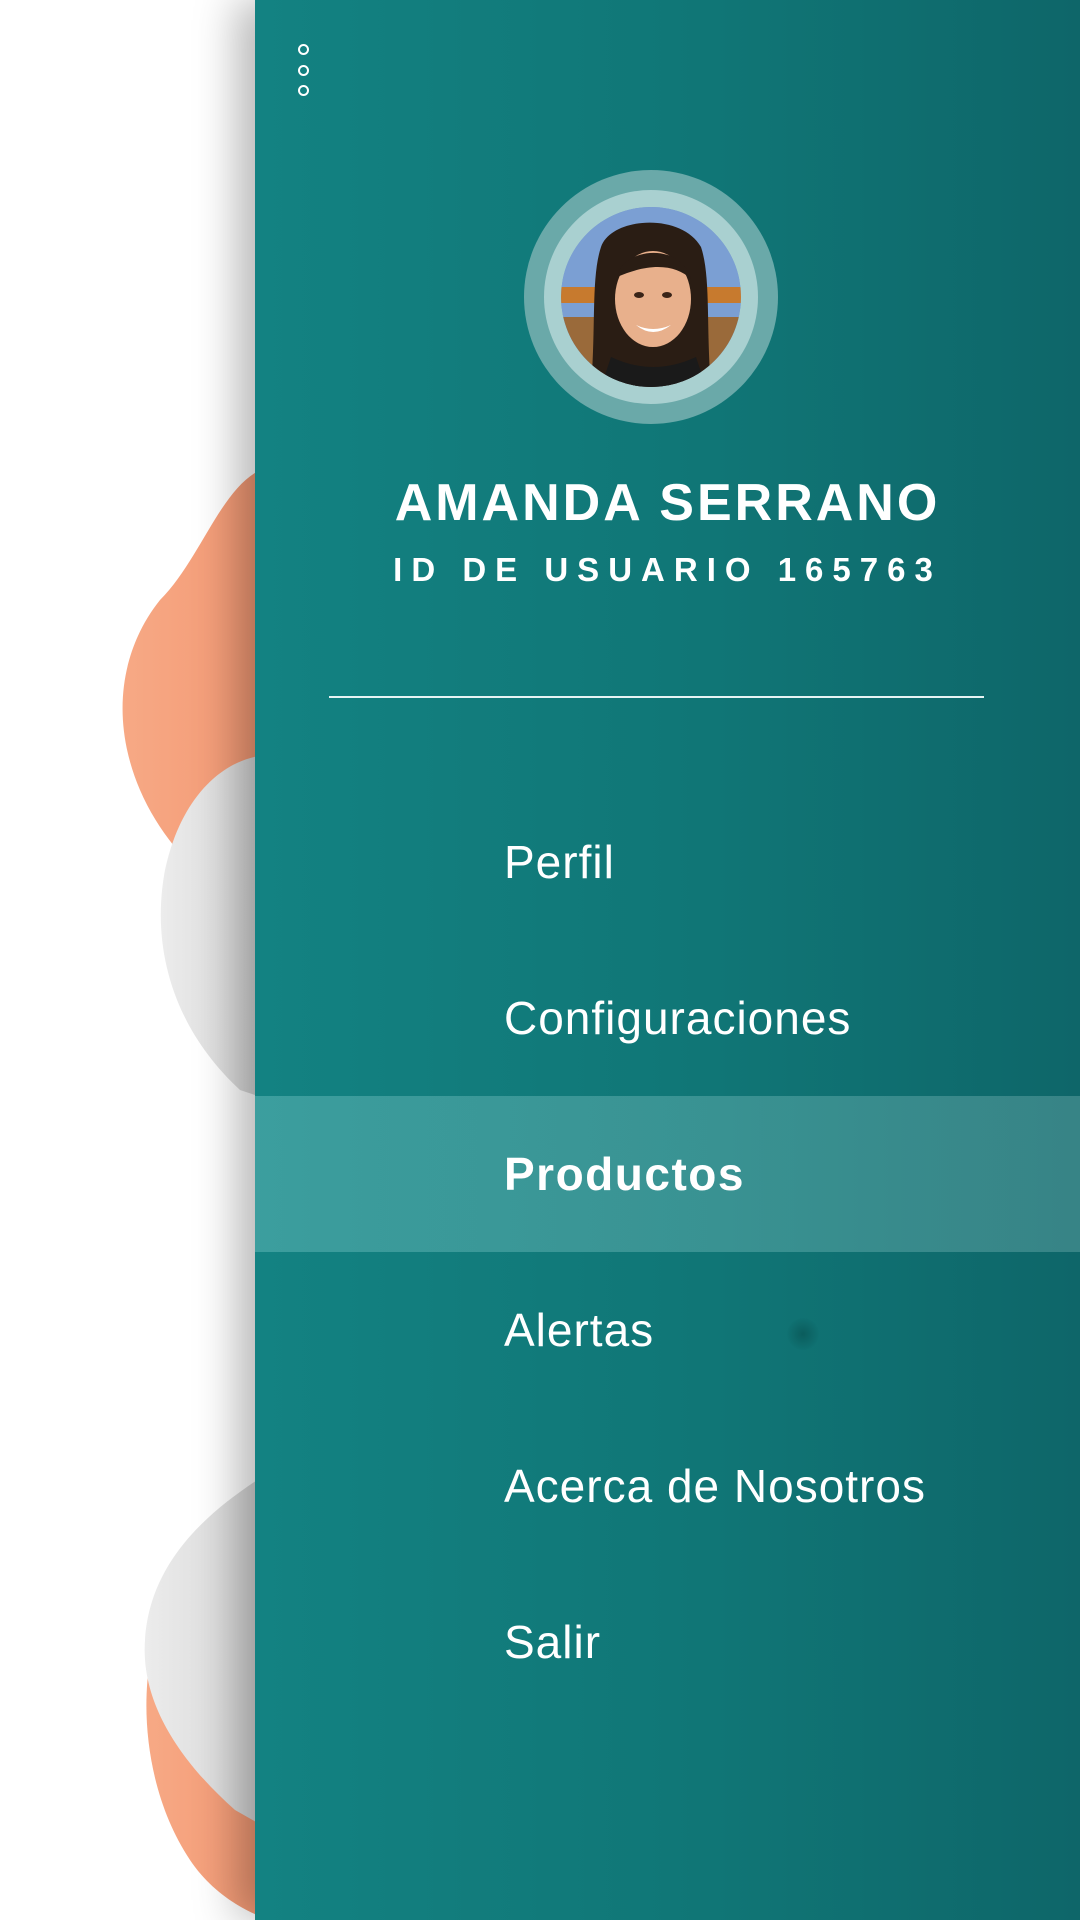  Describe the element at coordinates (559, 862) in the screenshot. I see `menu-item-label: Perfil` at that location.